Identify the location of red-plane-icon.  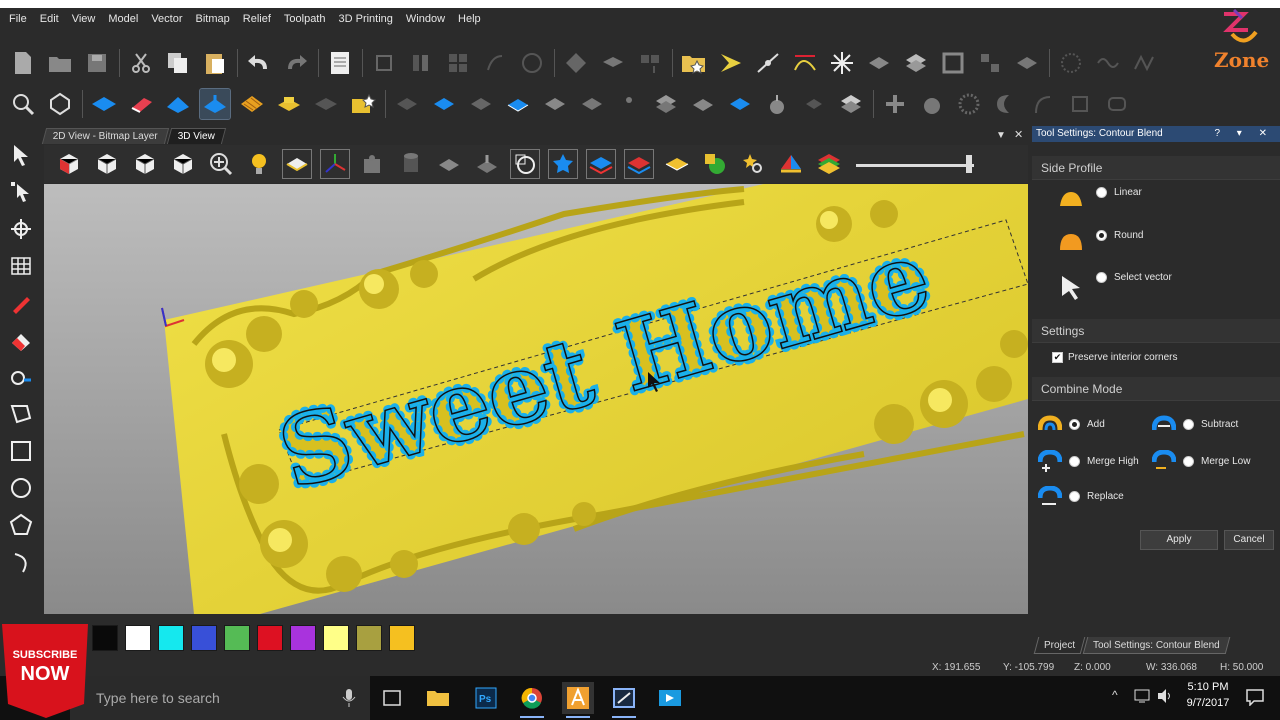
(639, 164).